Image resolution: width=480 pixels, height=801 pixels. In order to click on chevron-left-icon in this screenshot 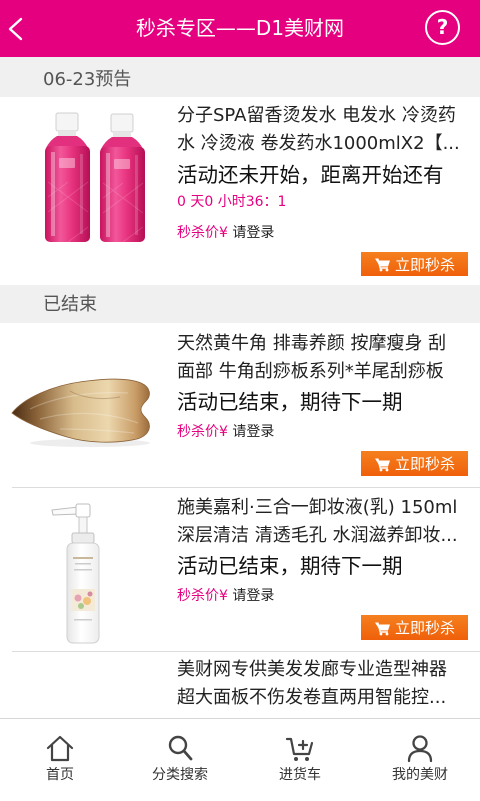, I will do `click(15, 29)`.